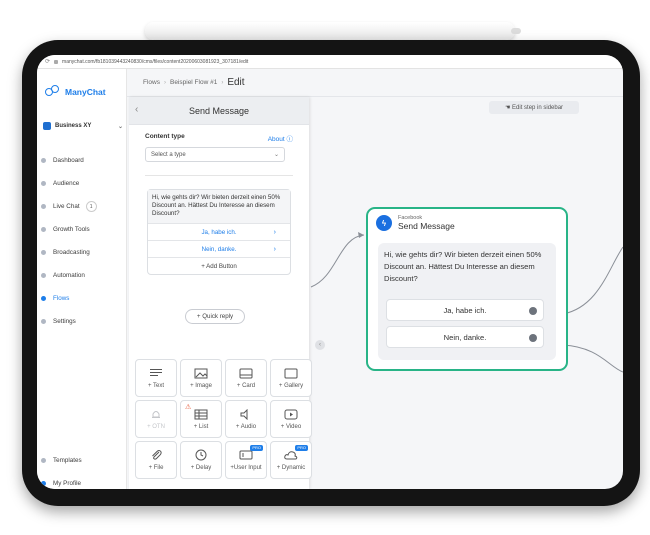 This screenshot has height=535, width=650. I want to click on sidebar-item-broadcasting: Broadcasting, so click(82, 252).